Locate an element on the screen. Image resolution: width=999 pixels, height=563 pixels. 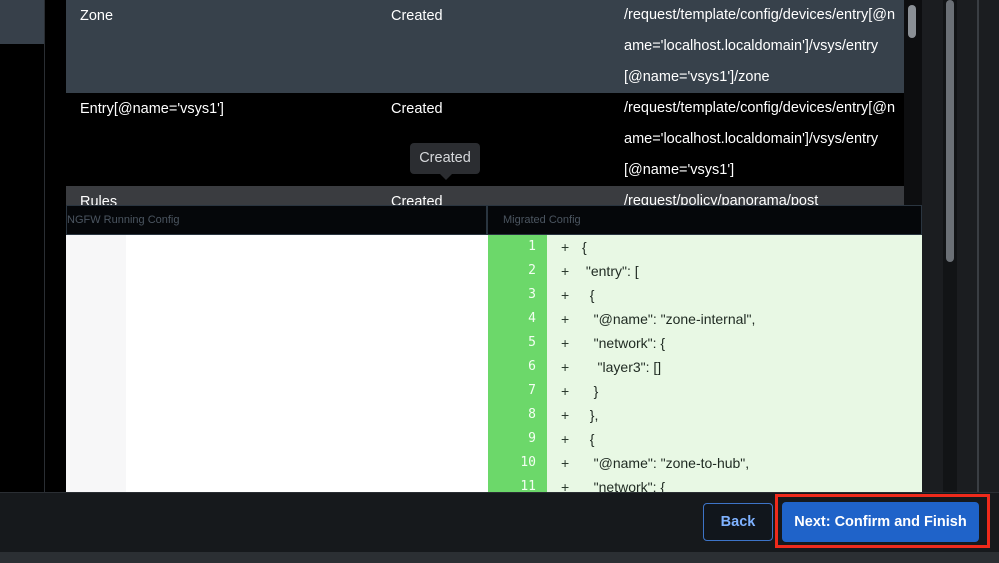
diff-header: NGFW Running Config Migrated Config is located at coordinates (494, 220).